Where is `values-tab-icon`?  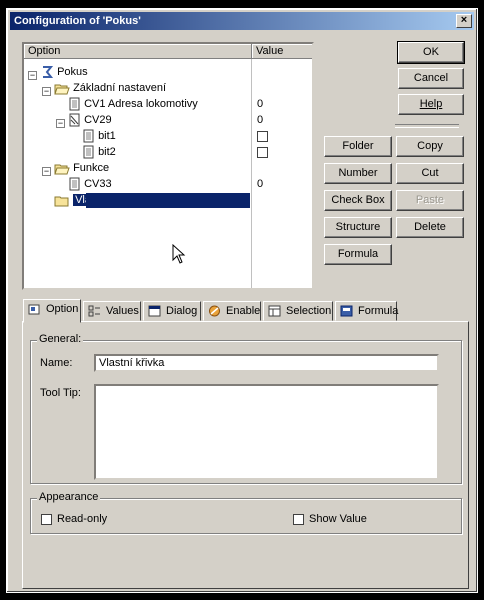 values-tab-icon is located at coordinates (94, 311).